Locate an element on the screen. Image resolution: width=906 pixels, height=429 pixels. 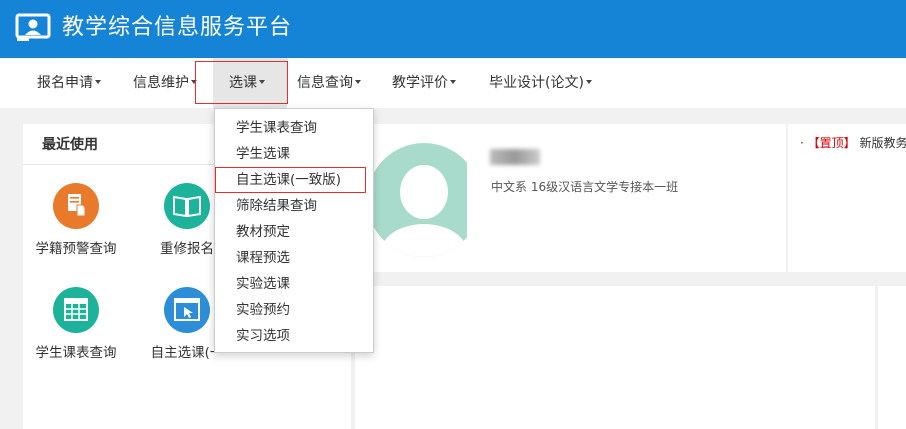
recent-title: 最近使用 is located at coordinates (70, 145).